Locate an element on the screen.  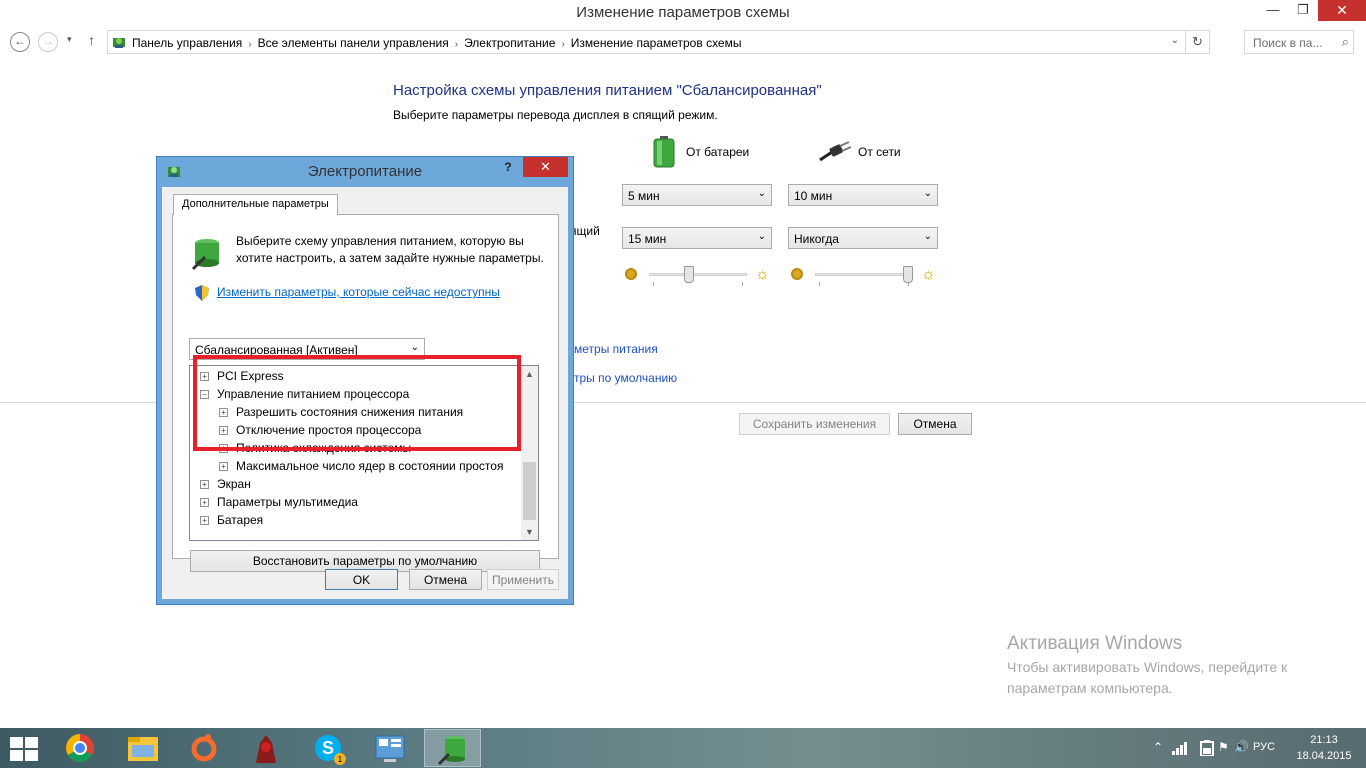
forward-button: → is located at coordinates (48, 42).